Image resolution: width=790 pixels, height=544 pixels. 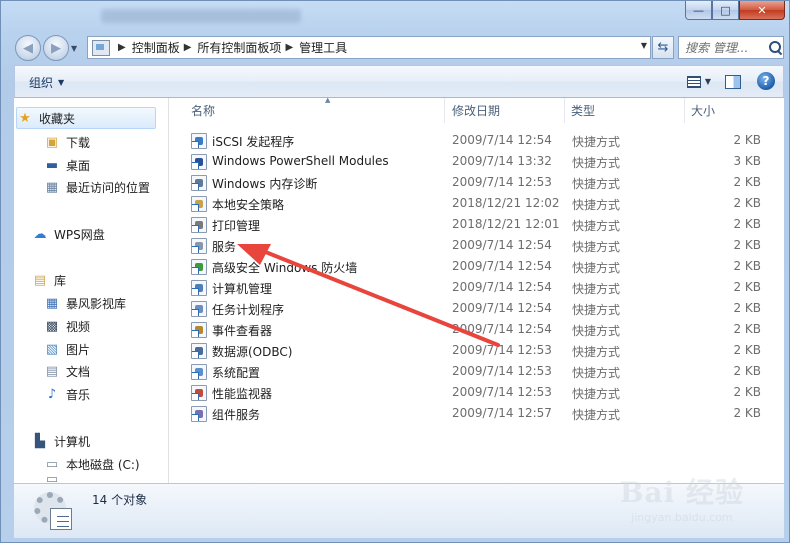 I want to click on minimize-button: —, so click(x=698, y=10).